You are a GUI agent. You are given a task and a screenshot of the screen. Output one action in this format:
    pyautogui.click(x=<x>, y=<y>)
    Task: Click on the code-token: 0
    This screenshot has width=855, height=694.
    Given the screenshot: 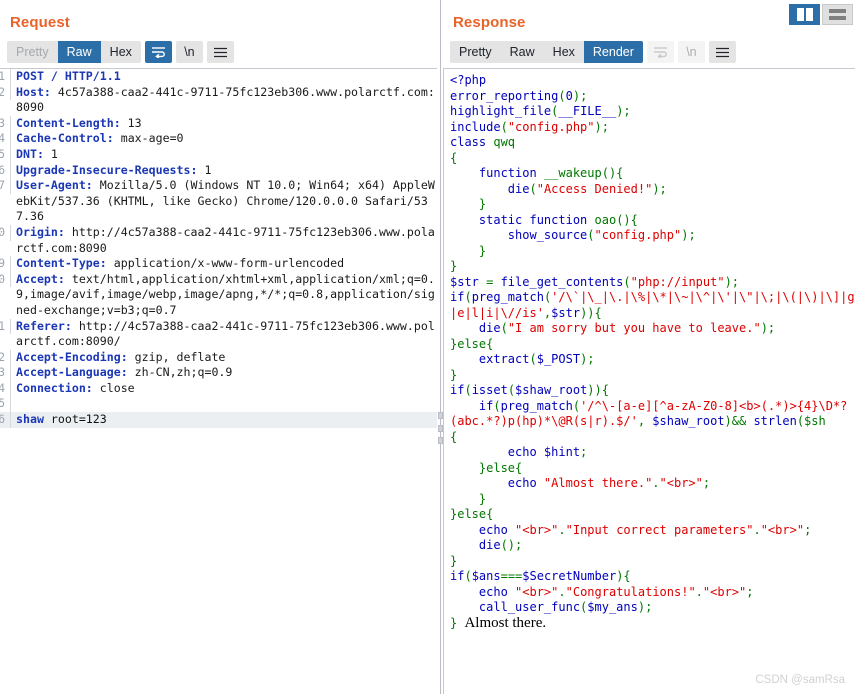 What is the action you would take?
    pyautogui.click(x=569, y=95)
    